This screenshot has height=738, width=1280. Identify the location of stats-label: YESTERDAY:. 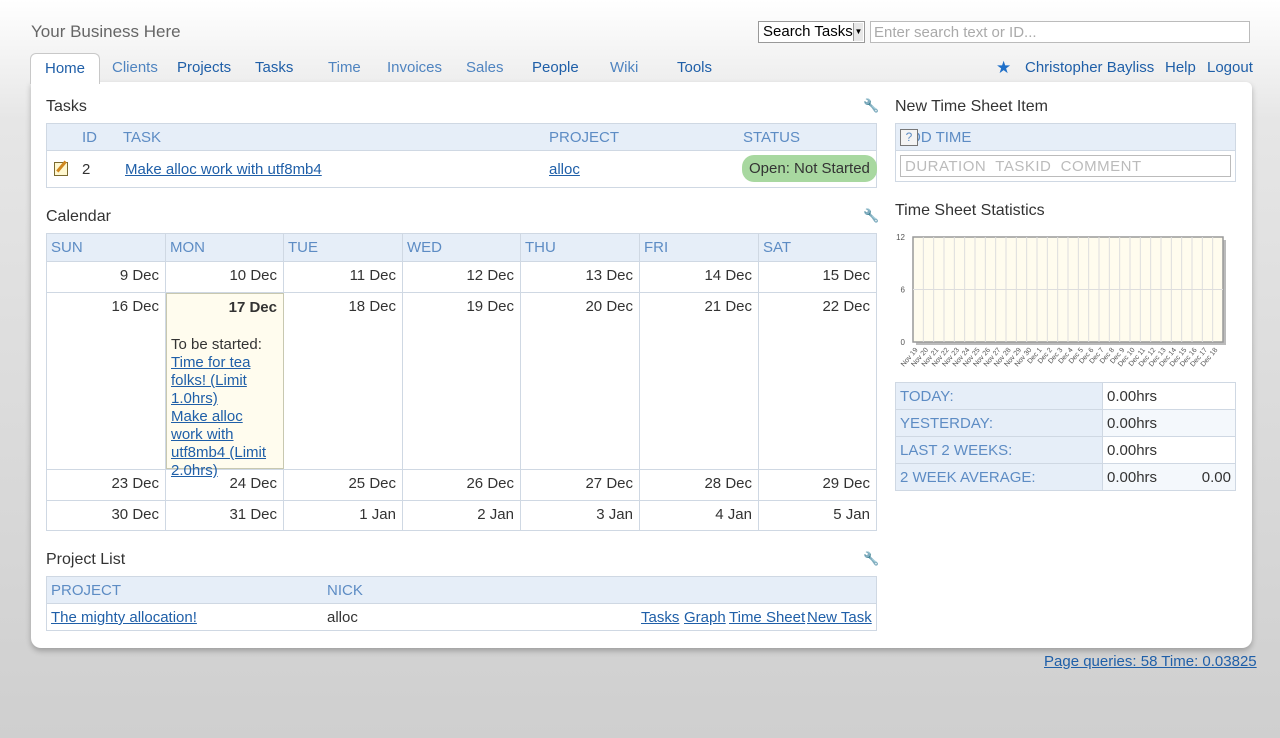
(999, 423).